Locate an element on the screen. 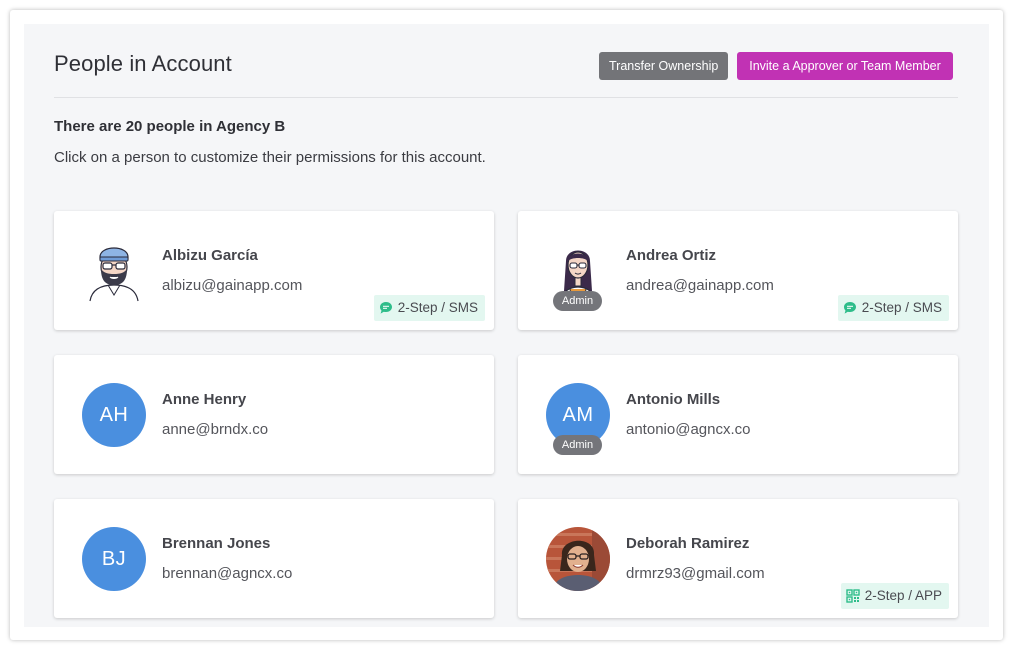 Image resolution: width=1013 pixels, height=651 pixels. person-email: andrea@gainapp.com is located at coordinates (700, 285).